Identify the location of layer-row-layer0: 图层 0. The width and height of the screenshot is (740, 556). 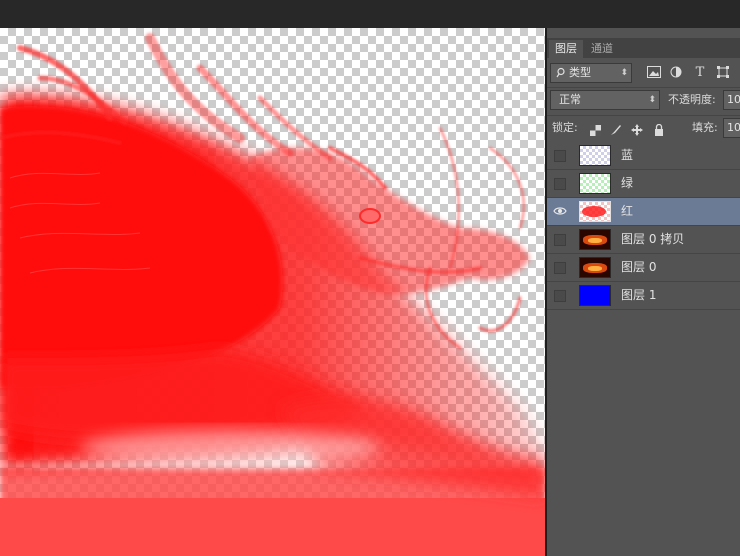
(643, 268).